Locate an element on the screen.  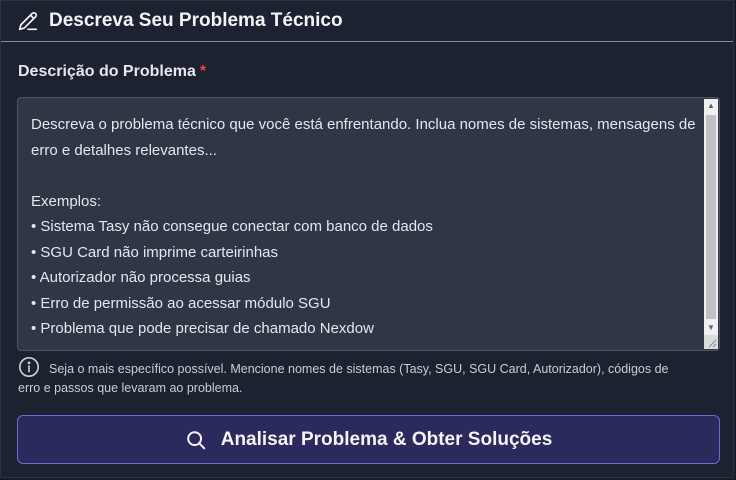
scroll-down-arrow-icon: ▼ is located at coordinates (711, 328).